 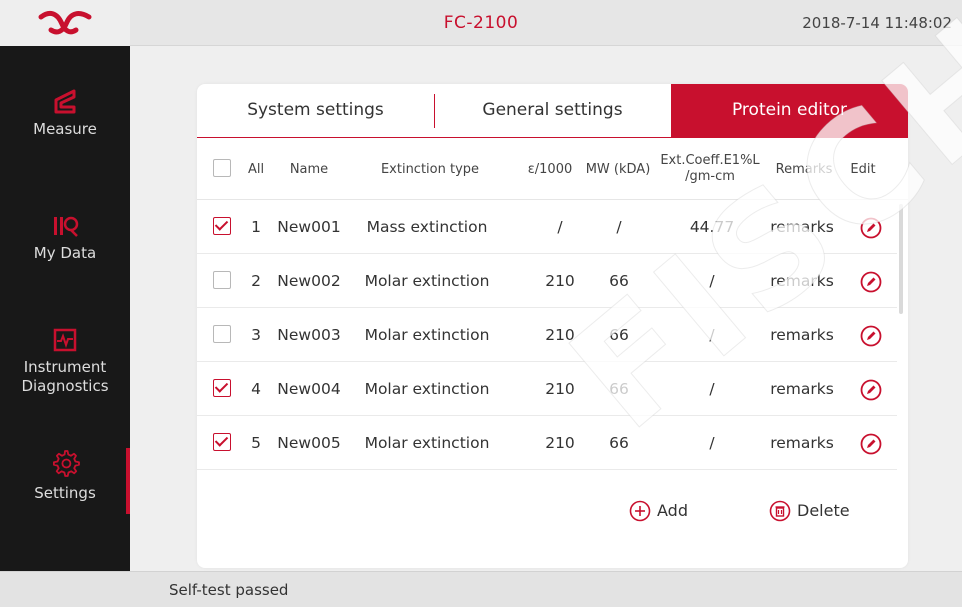 What do you see at coordinates (309, 169) in the screenshot?
I see `header-name: Name` at bounding box center [309, 169].